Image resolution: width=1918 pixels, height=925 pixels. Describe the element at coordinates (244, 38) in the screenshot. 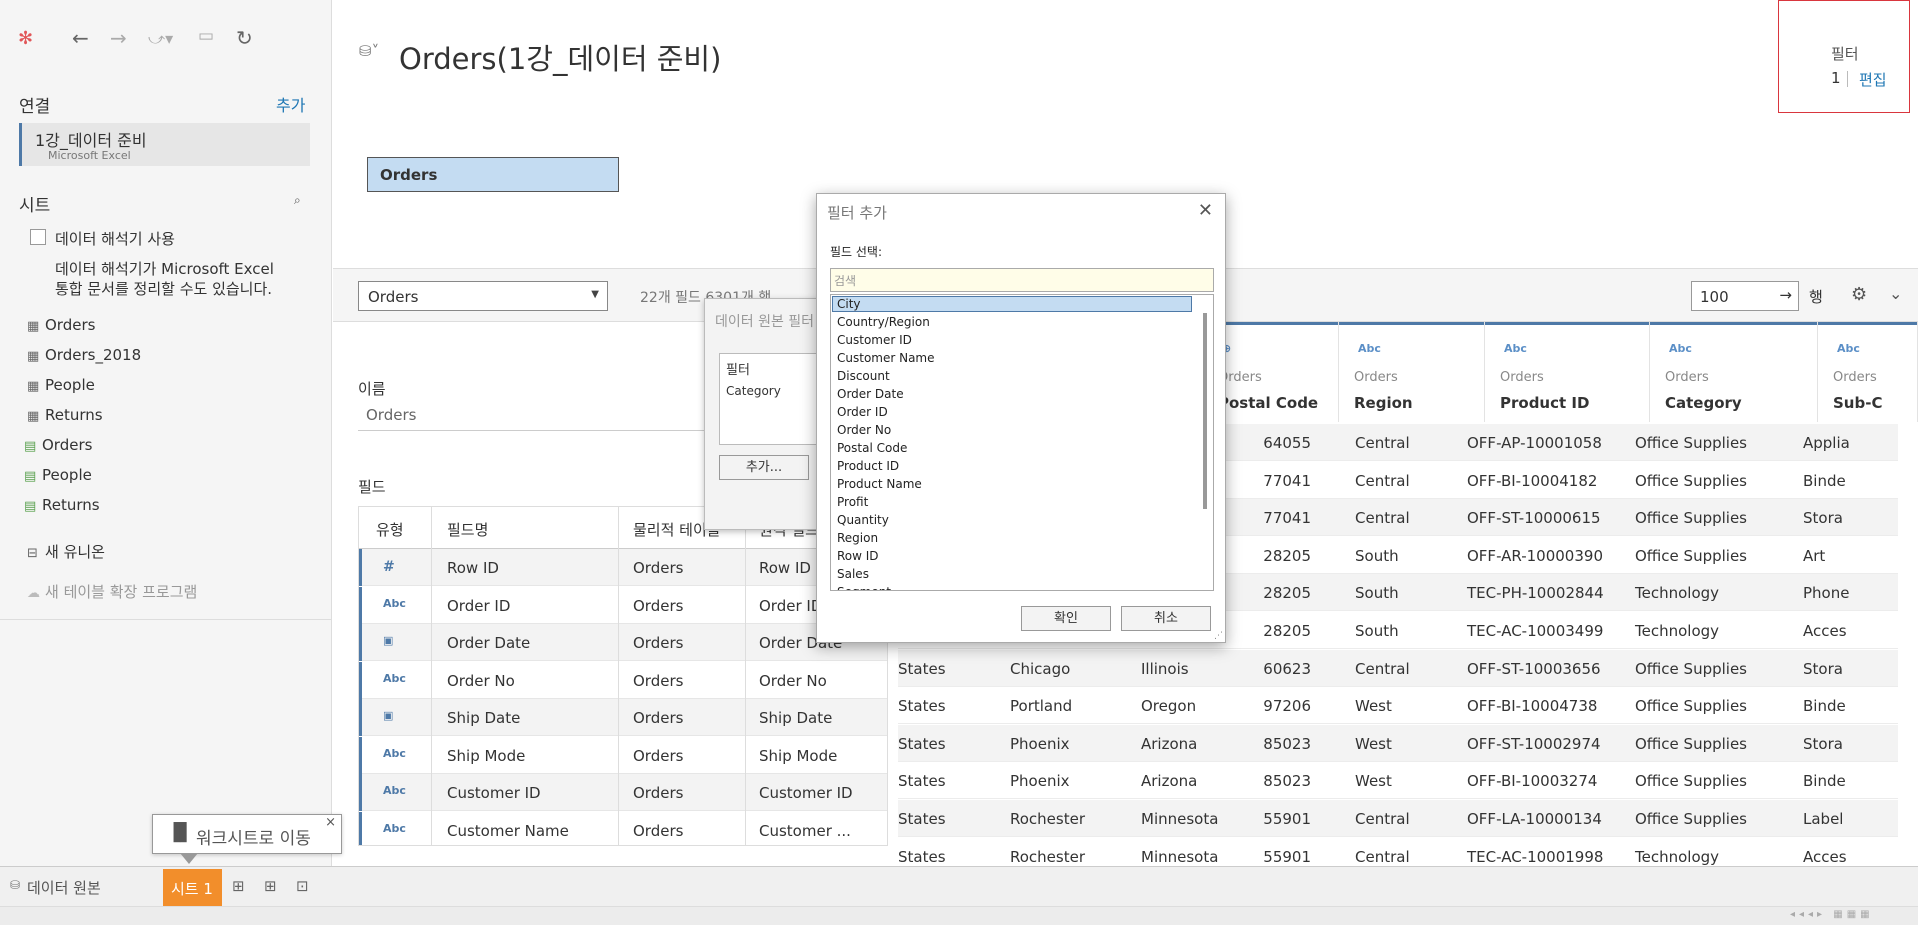

I see `refresh-icon: ↻` at that location.